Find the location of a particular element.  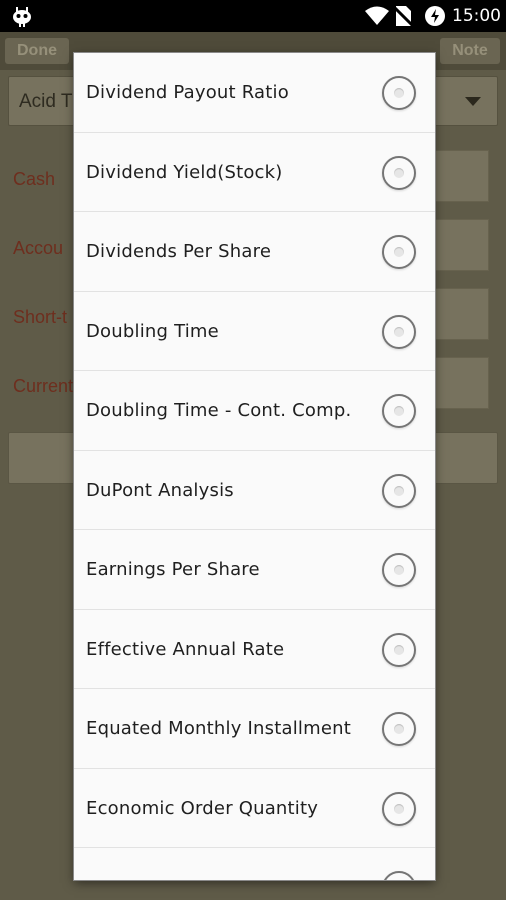

option-label: Economic Order Quantity is located at coordinates (202, 808).